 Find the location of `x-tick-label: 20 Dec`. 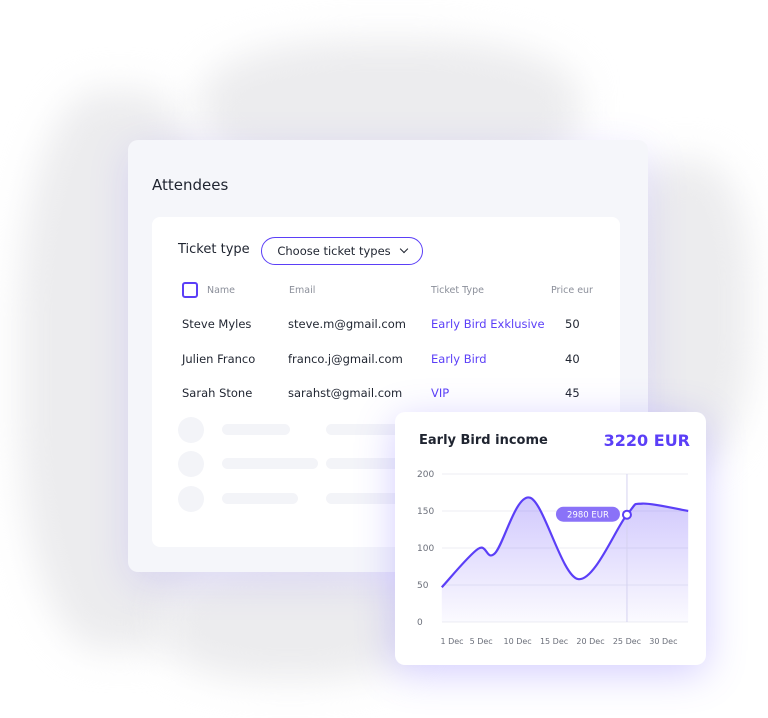

x-tick-label: 20 Dec is located at coordinates (590, 641).